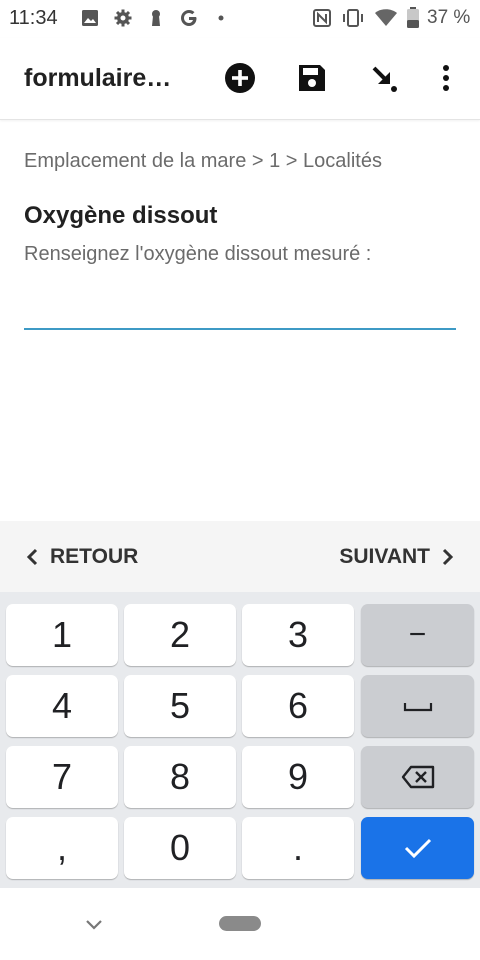  I want to click on form-navigation-bar: RETOUR SUIVANT, so click(240, 556).